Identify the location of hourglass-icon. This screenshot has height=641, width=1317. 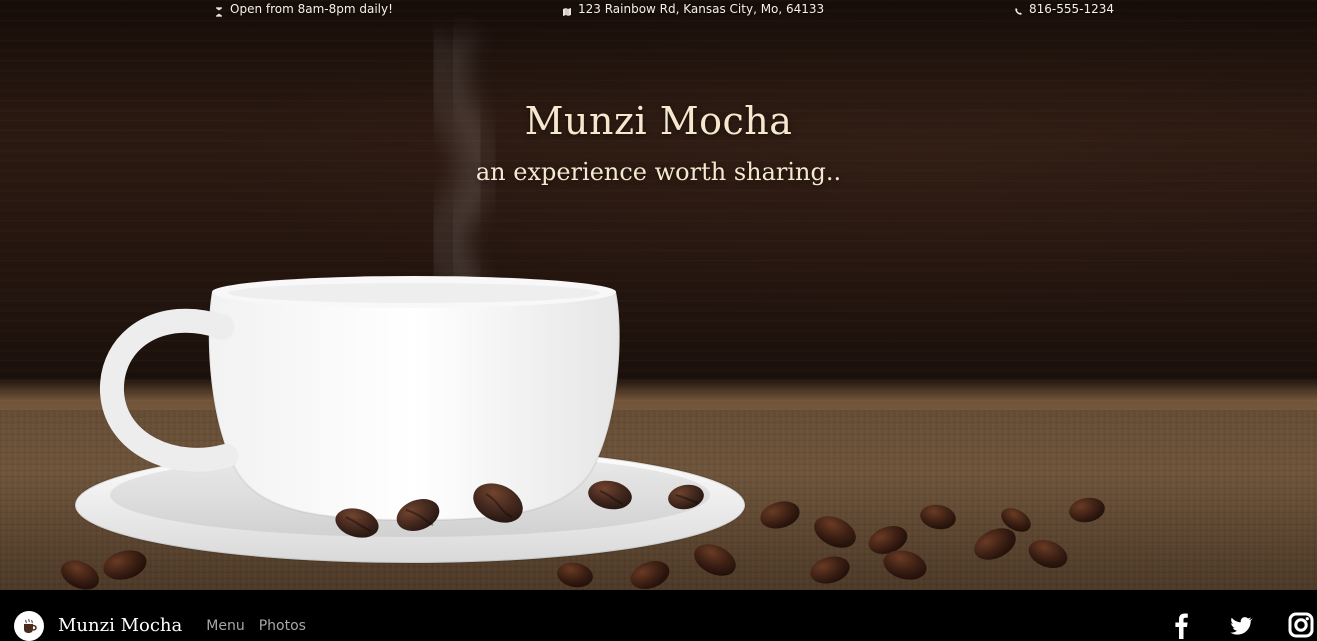
(219, 10).